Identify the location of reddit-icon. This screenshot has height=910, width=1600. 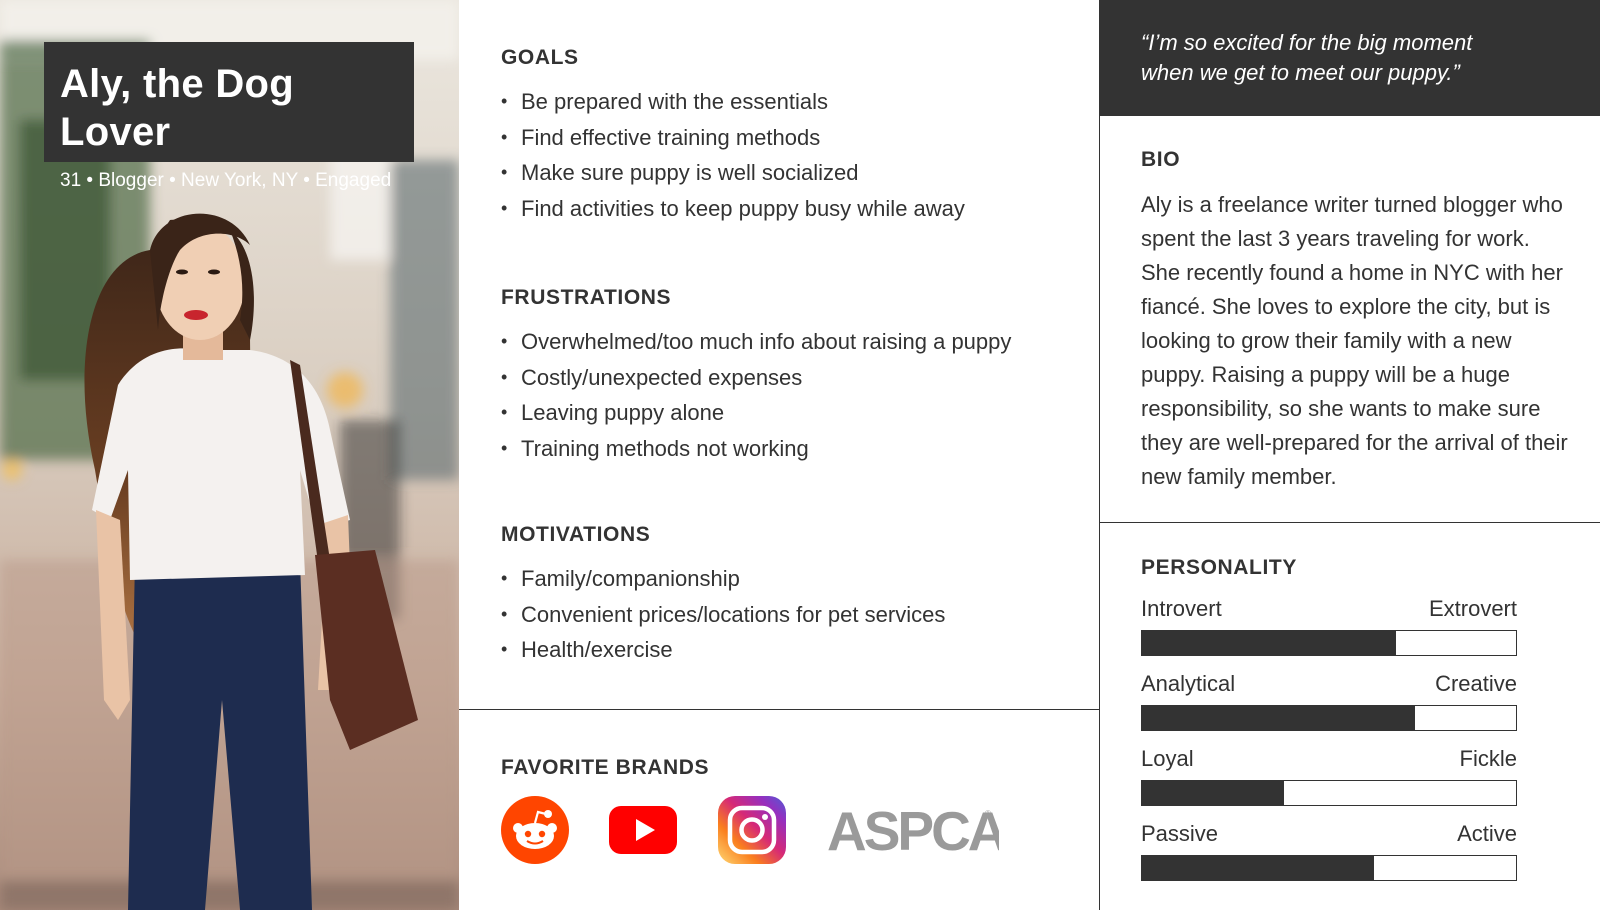
(535, 830).